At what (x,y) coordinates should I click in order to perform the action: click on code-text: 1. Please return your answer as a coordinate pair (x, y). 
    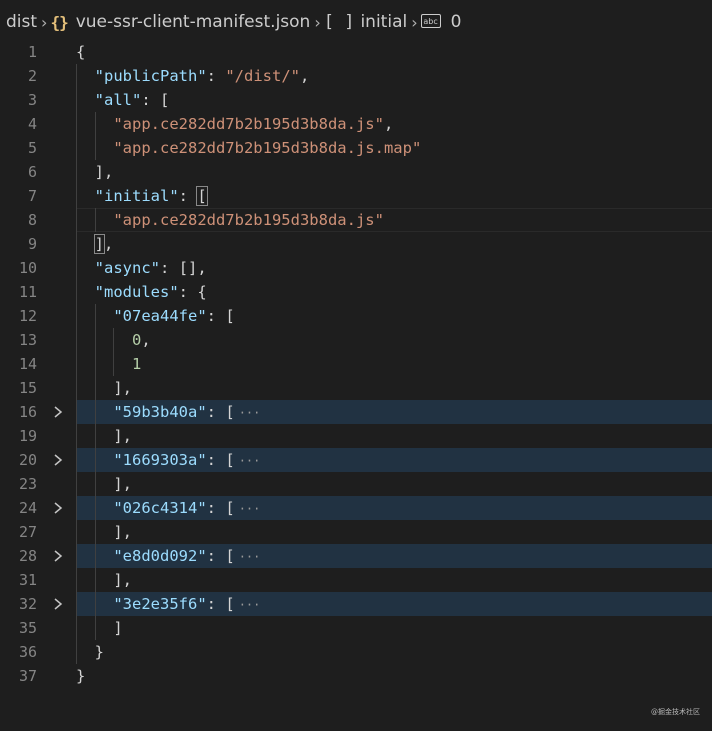
    Looking at the image, I should click on (108, 364).